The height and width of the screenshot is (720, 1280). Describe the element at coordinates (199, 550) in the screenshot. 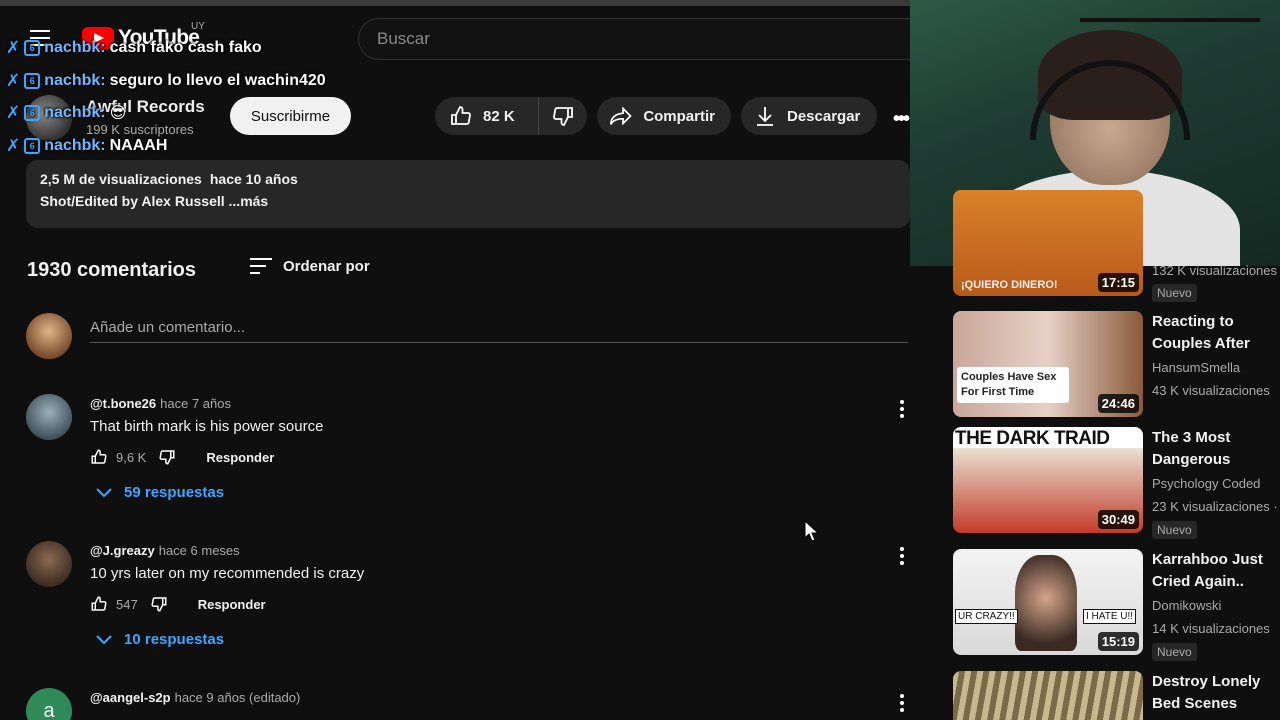

I see `comment-time: hace 6 meses` at that location.